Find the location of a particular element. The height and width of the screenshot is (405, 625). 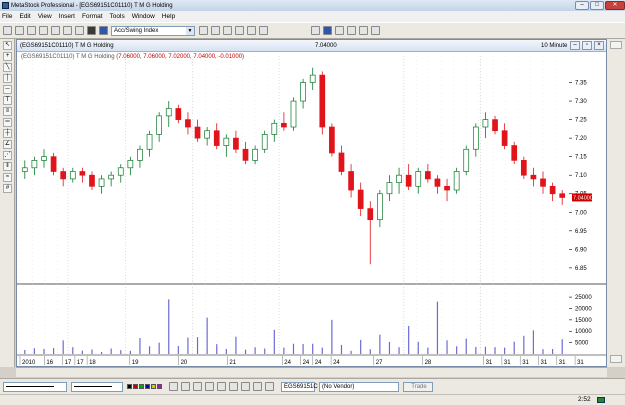

menu-insert: Insert is located at coordinates (67, 16).